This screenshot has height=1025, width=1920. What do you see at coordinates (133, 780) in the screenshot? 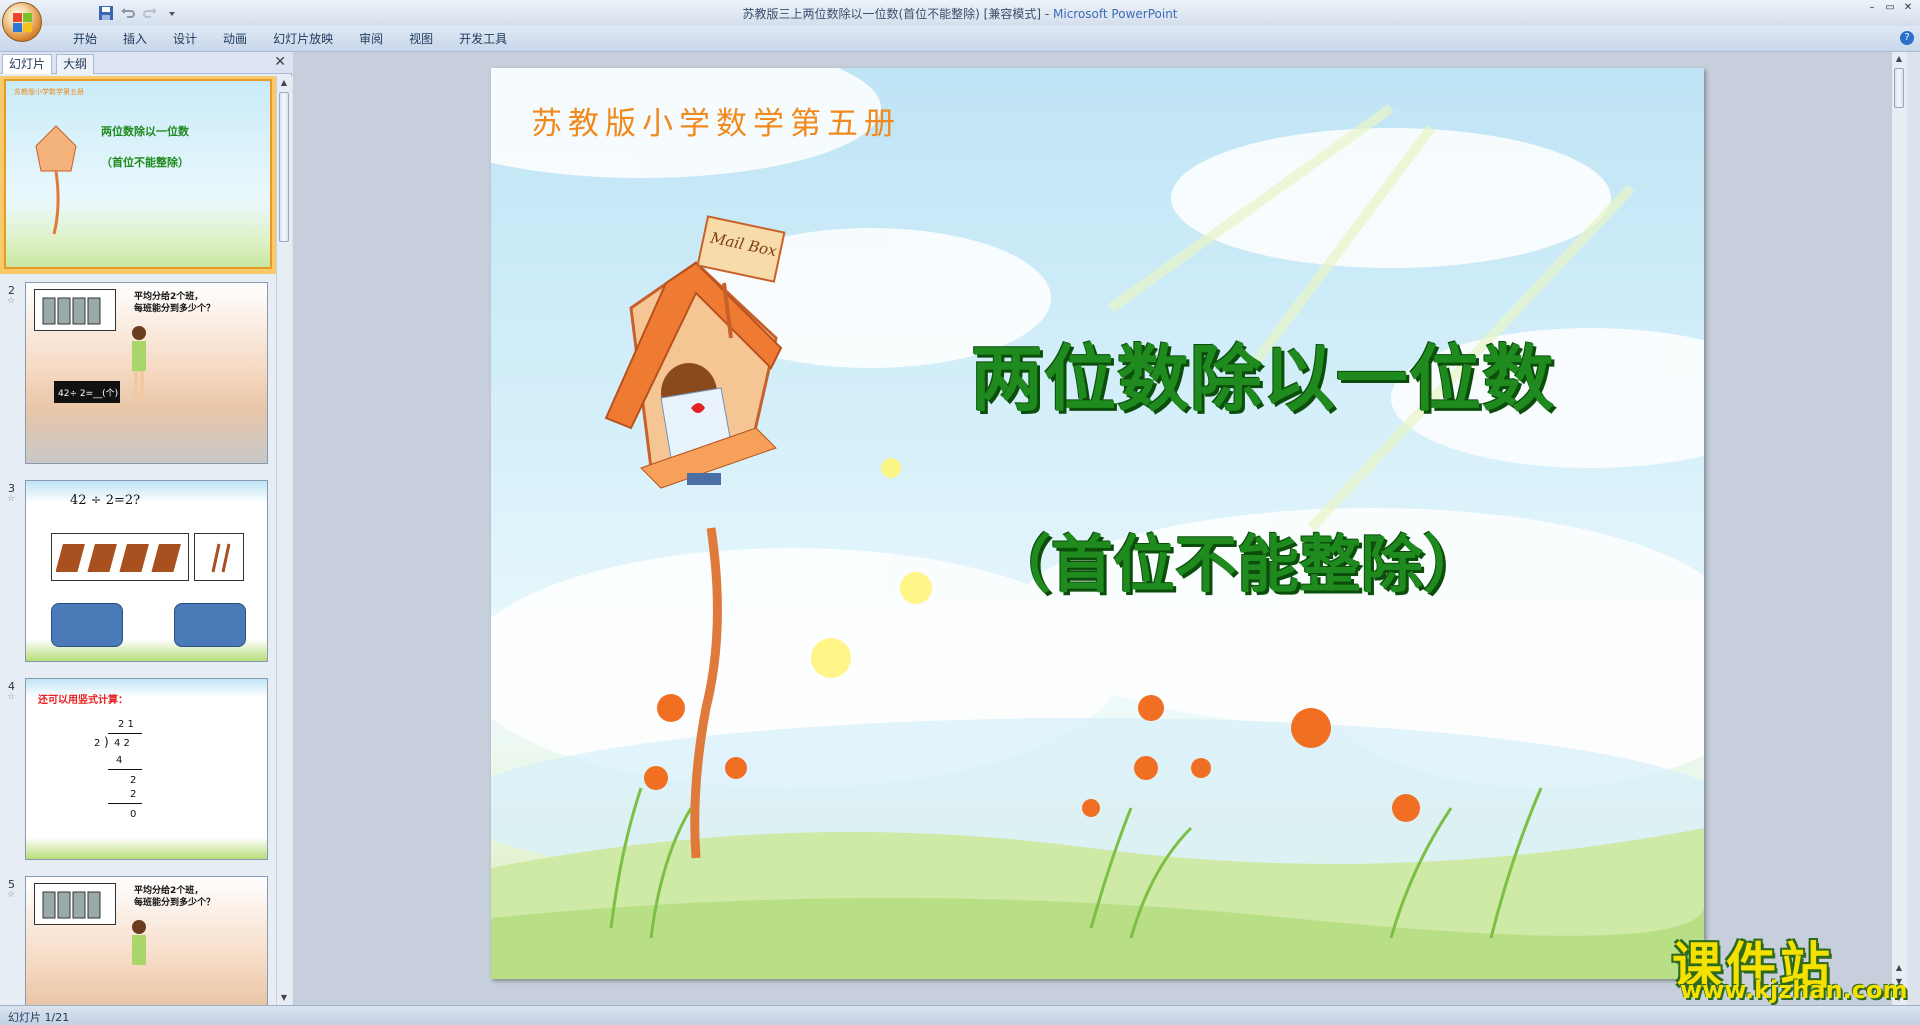
I see `thumb-step2: 2` at bounding box center [133, 780].